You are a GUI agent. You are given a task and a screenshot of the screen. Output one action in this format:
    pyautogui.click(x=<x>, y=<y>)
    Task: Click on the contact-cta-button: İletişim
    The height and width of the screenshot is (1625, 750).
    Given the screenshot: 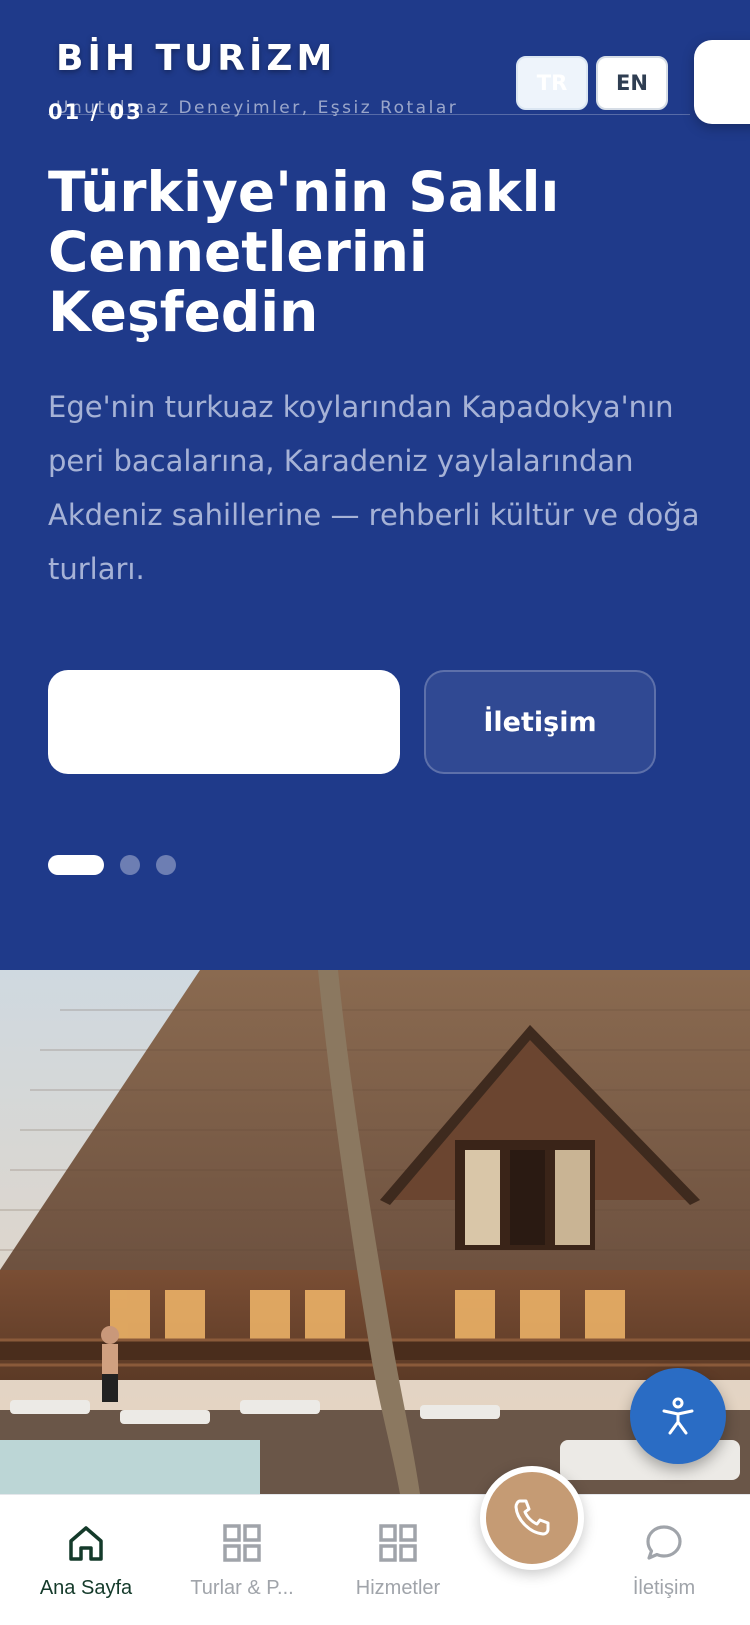 What is the action you would take?
    pyautogui.click(x=540, y=722)
    